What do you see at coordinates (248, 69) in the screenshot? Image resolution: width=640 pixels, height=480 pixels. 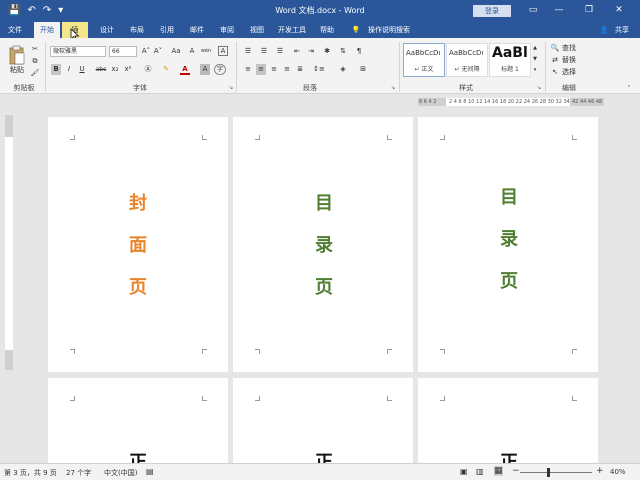 I see `align-left-icon: ≡` at bounding box center [248, 69].